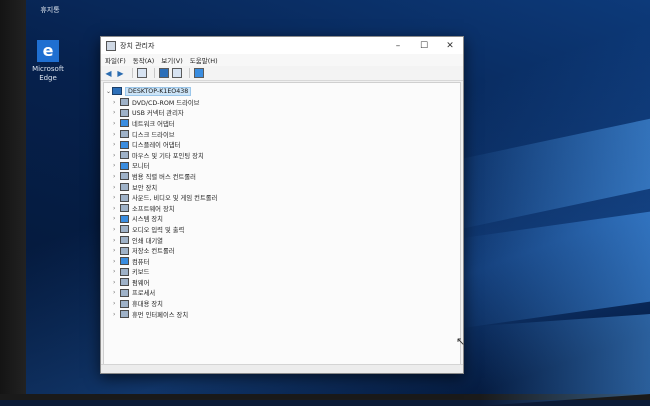 This screenshot has width=650, height=406. Describe the element at coordinates (124, 197) in the screenshot. I see `speaker-icon` at that location.